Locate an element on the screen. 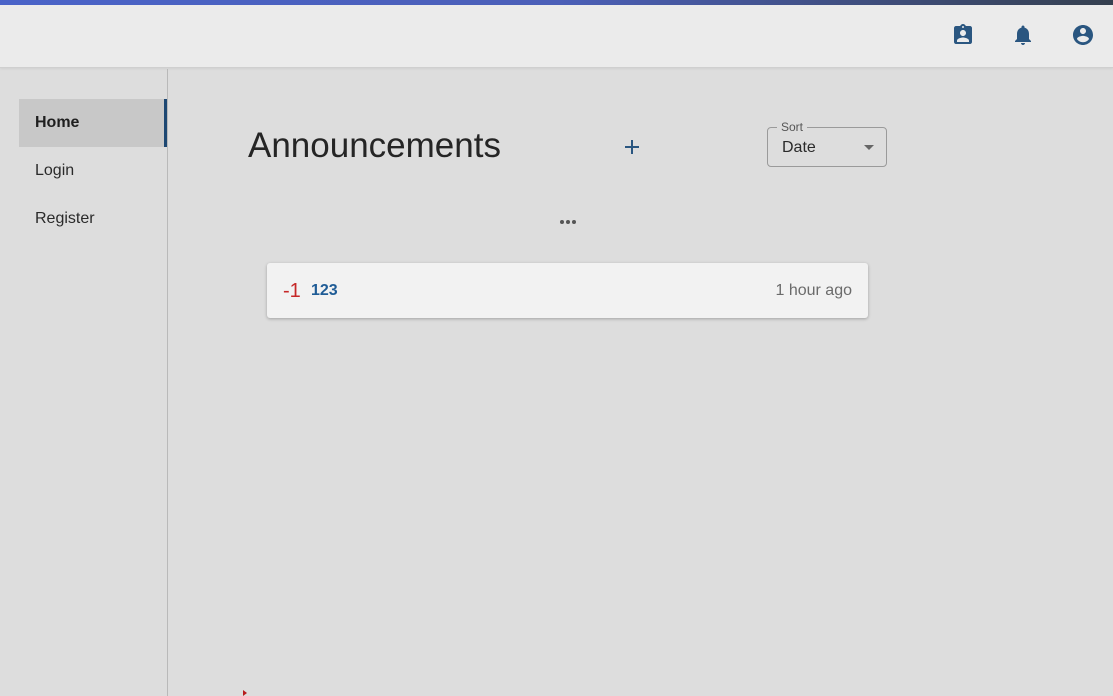 This screenshot has height=696, width=1113. account-circle-icon is located at coordinates (1083, 35).